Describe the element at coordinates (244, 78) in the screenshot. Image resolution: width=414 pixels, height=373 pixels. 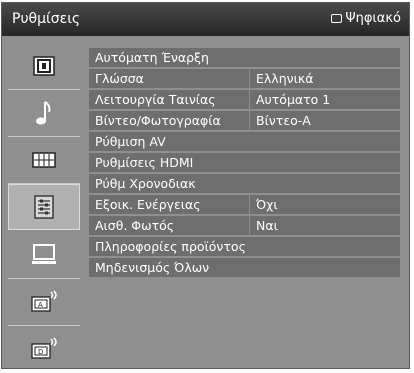
I see `menu-row-language: Γλώσσα Ελληνικά` at that location.